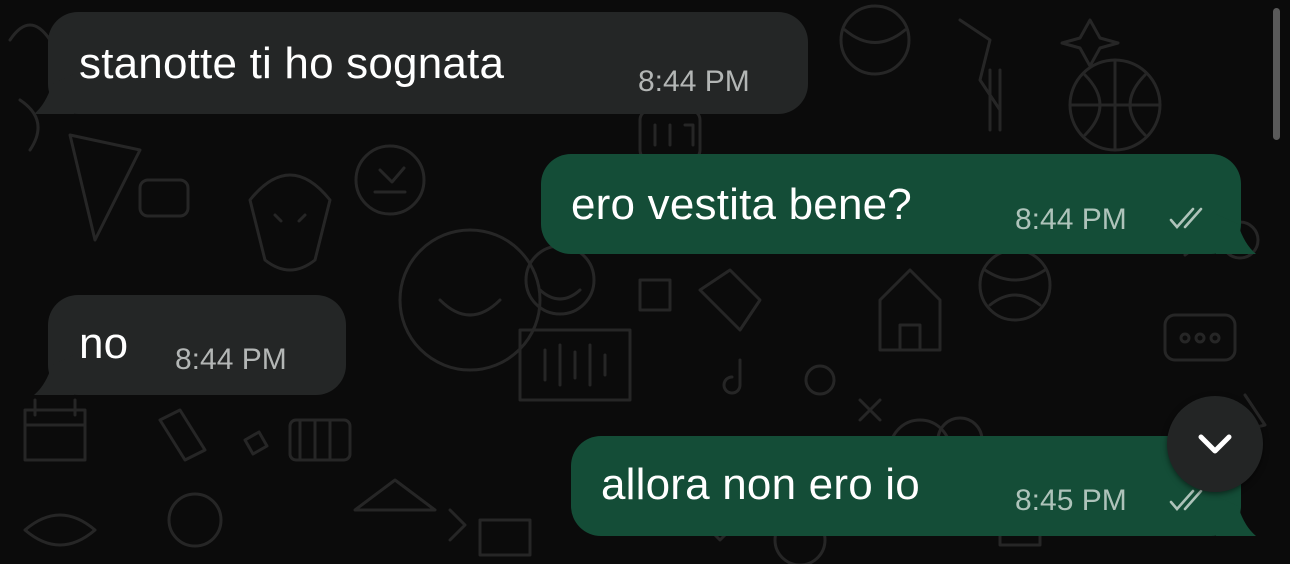  I want to click on message-text: ero vestita bene?, so click(741, 204).